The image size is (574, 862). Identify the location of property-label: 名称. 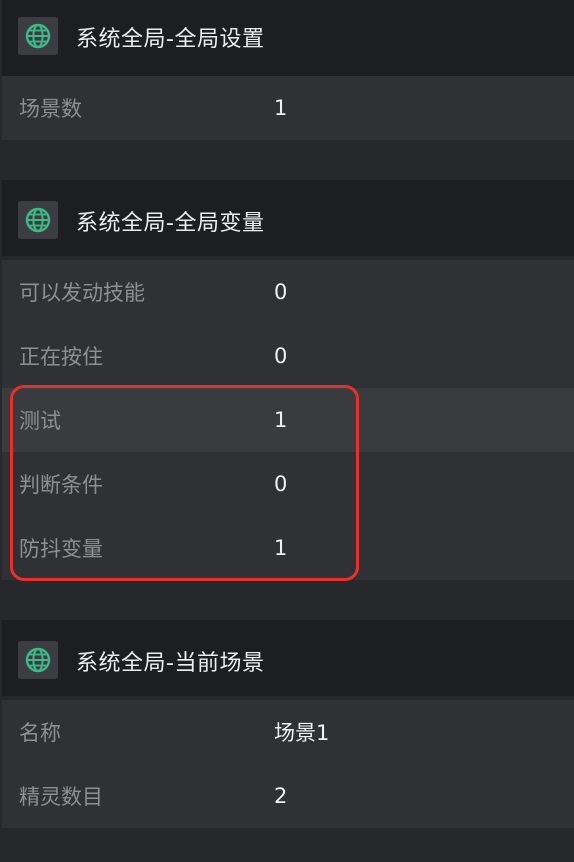
(40, 733).